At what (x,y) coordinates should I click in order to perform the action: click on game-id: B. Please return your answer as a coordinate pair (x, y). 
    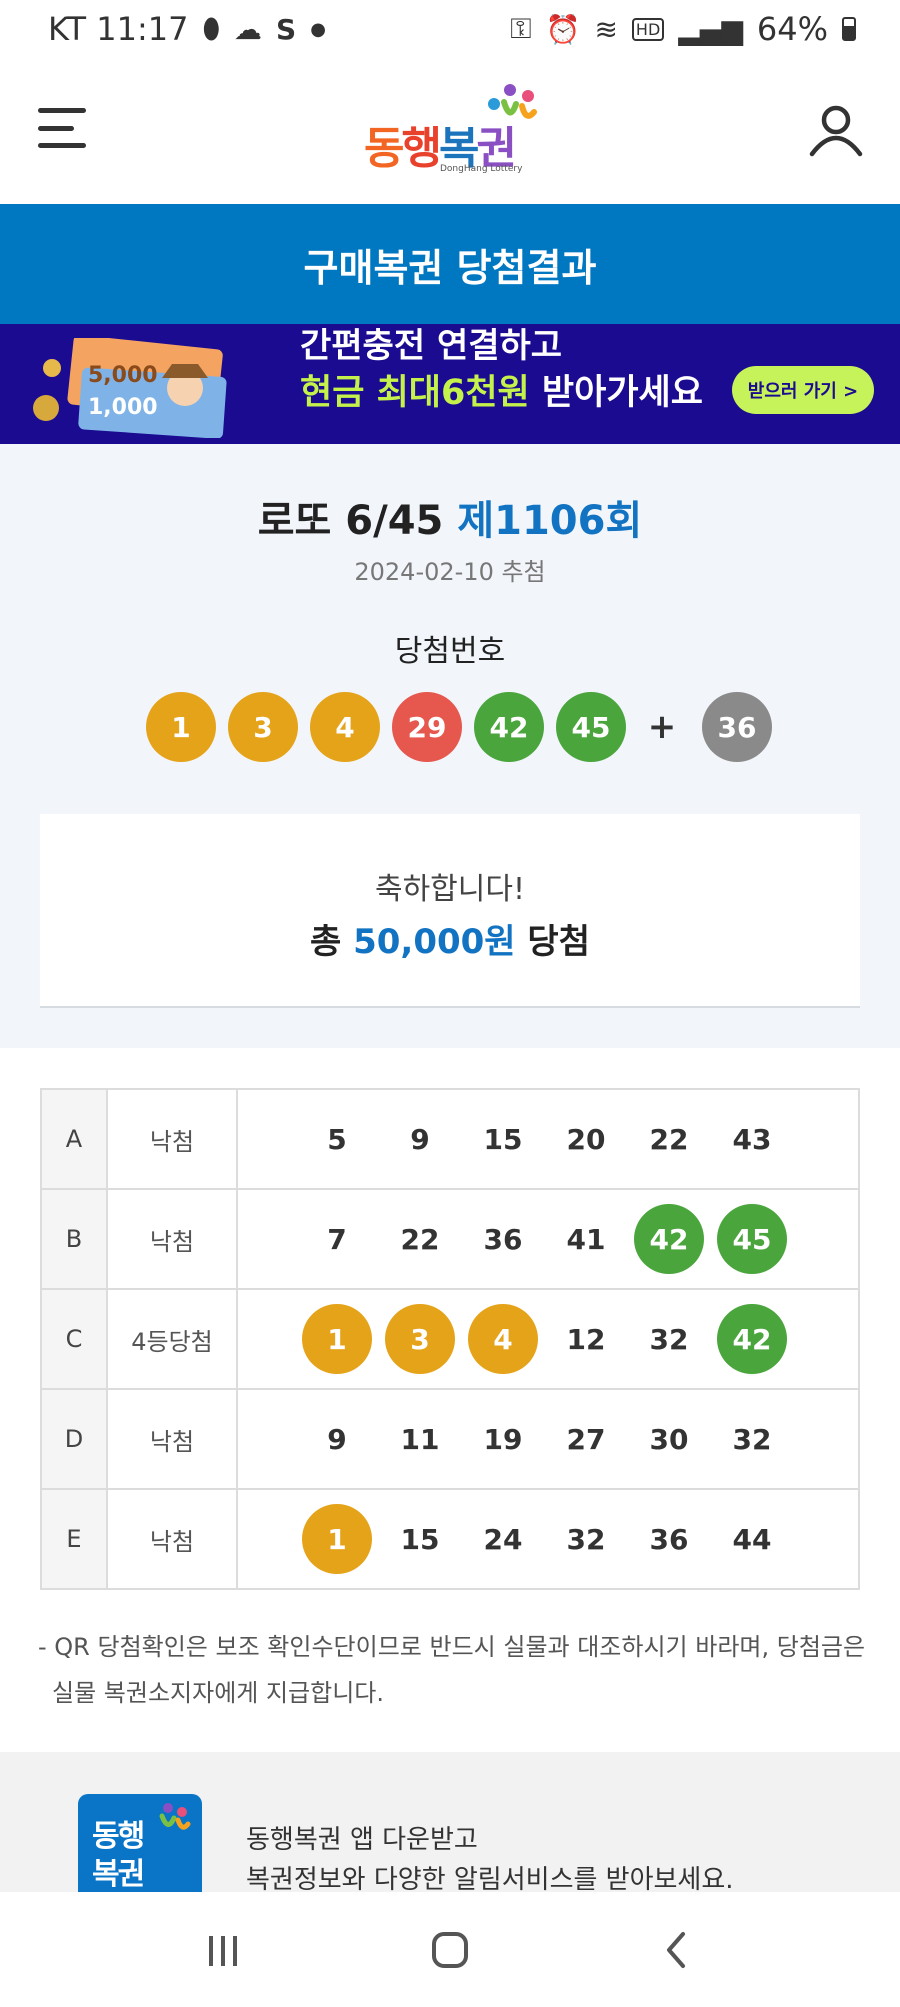
    Looking at the image, I should click on (74, 1239).